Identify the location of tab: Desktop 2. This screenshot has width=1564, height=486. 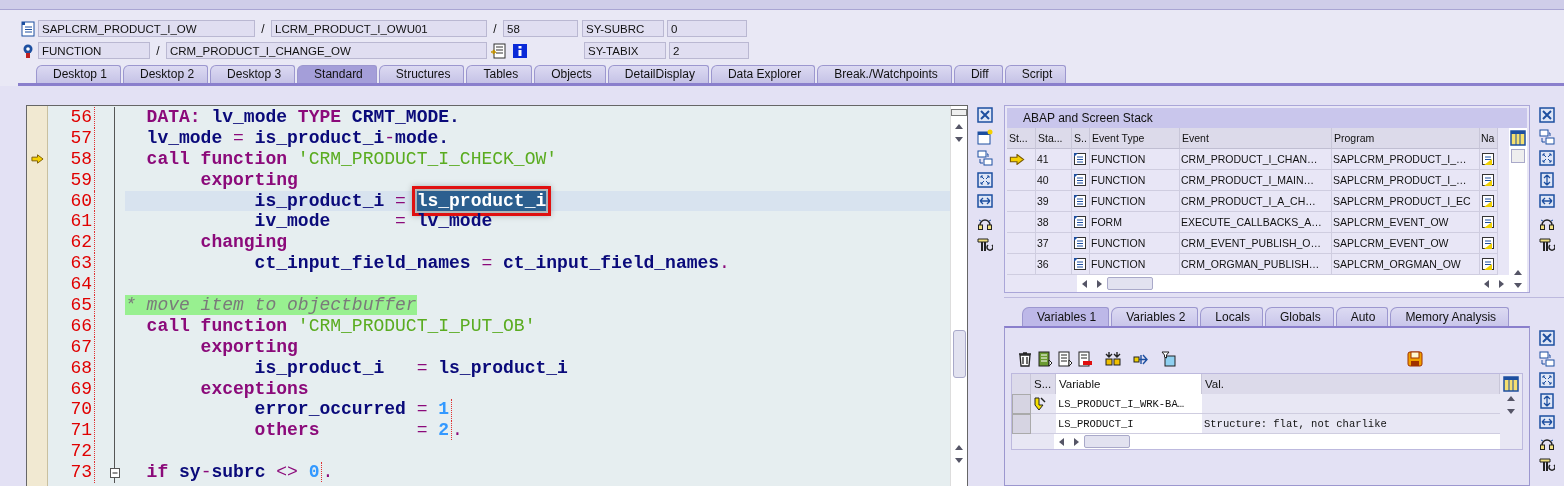
(166, 74).